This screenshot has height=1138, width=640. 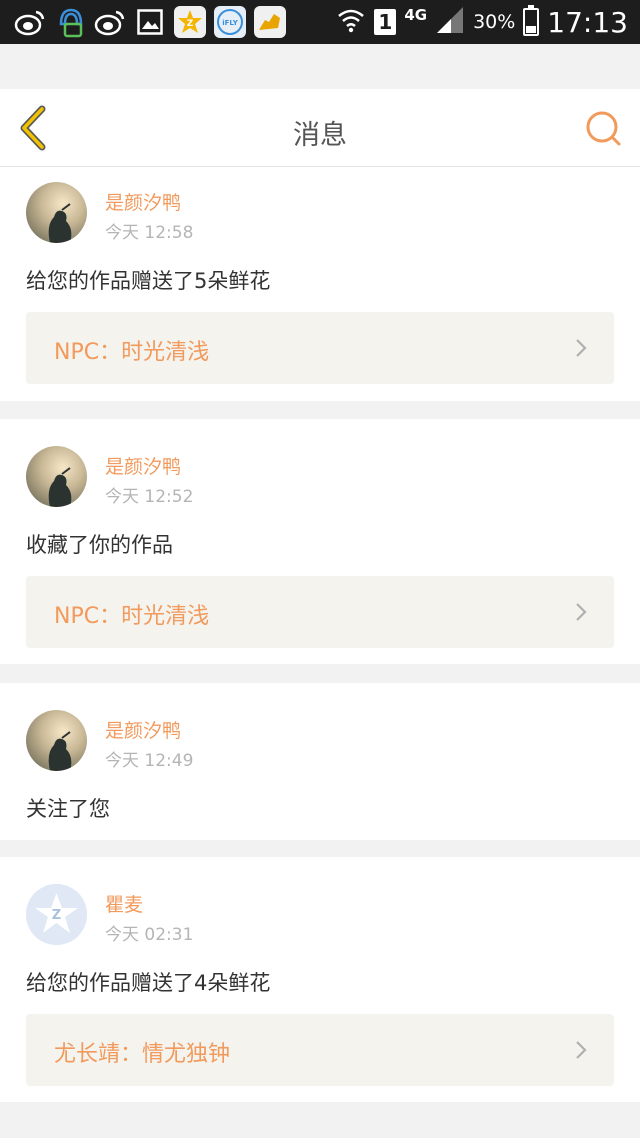 What do you see at coordinates (148, 281) in the screenshot?
I see `notification-message: 给您的作品赠送了5朵鲜花` at bounding box center [148, 281].